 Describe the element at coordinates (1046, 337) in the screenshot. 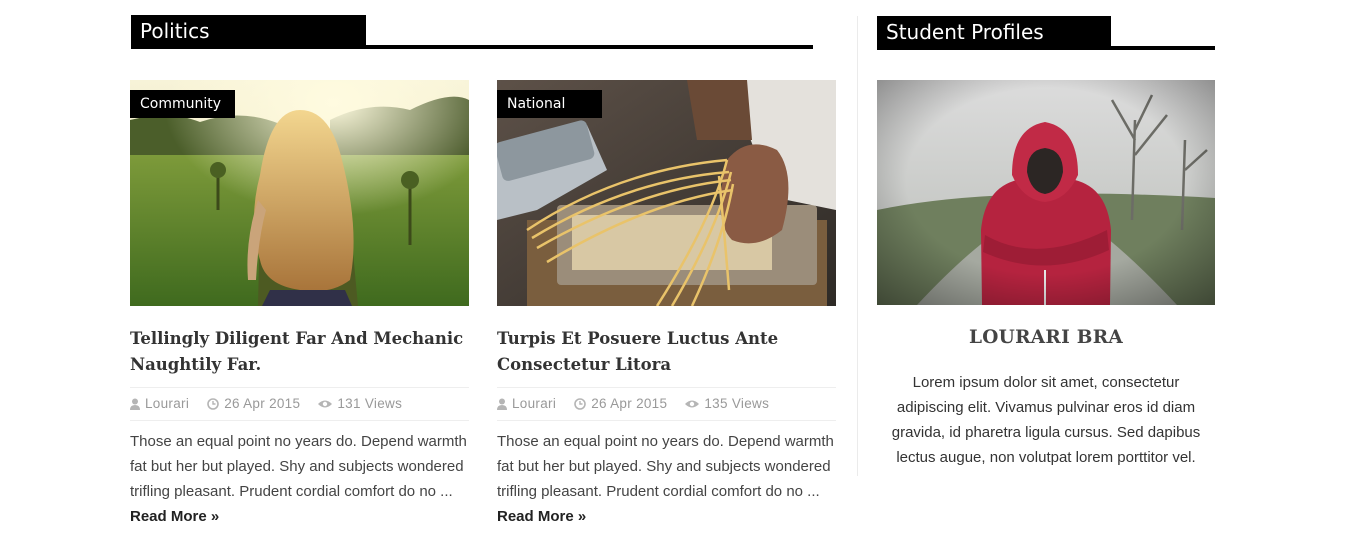

I see `profile-name: LOURARI BRA` at that location.